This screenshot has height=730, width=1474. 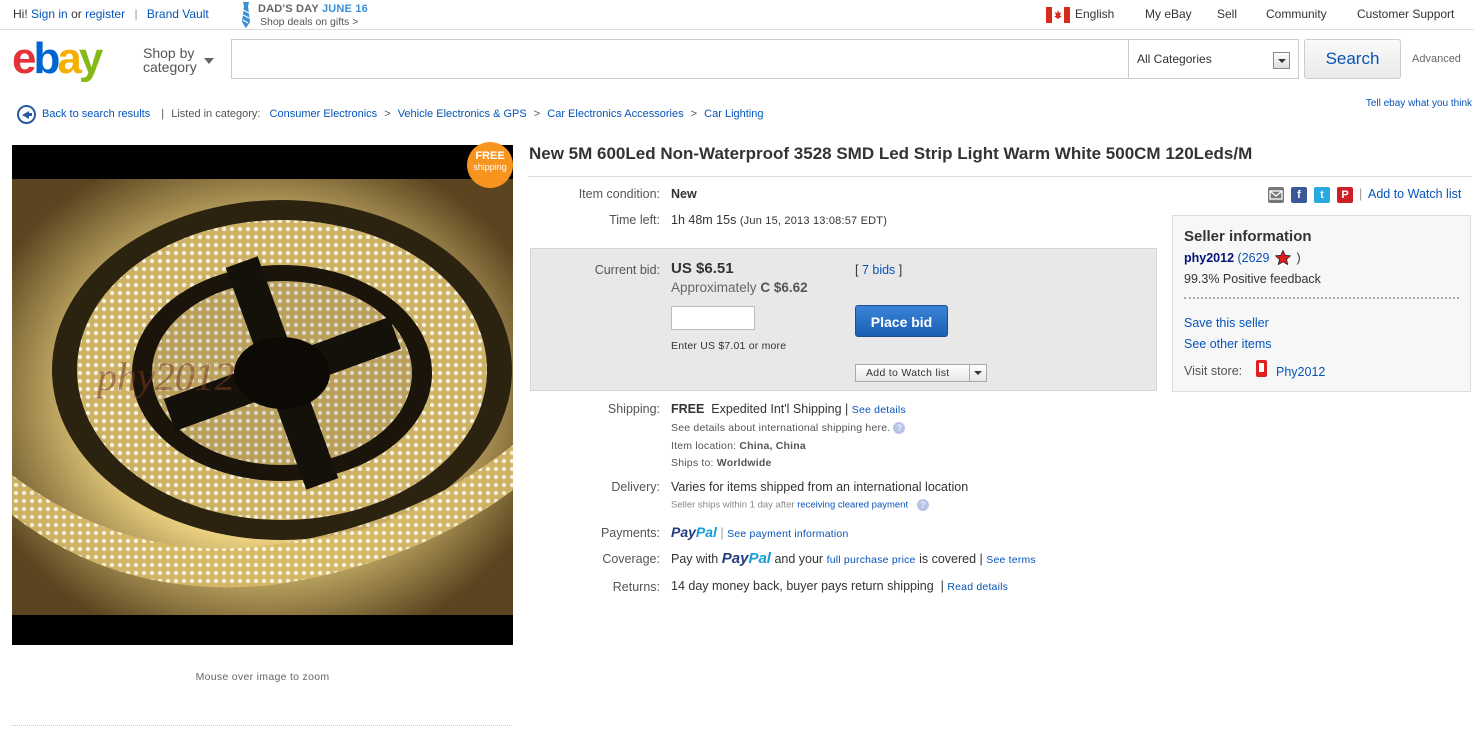 I want to click on paypal-logo-pay: Pay, so click(x=683, y=532).